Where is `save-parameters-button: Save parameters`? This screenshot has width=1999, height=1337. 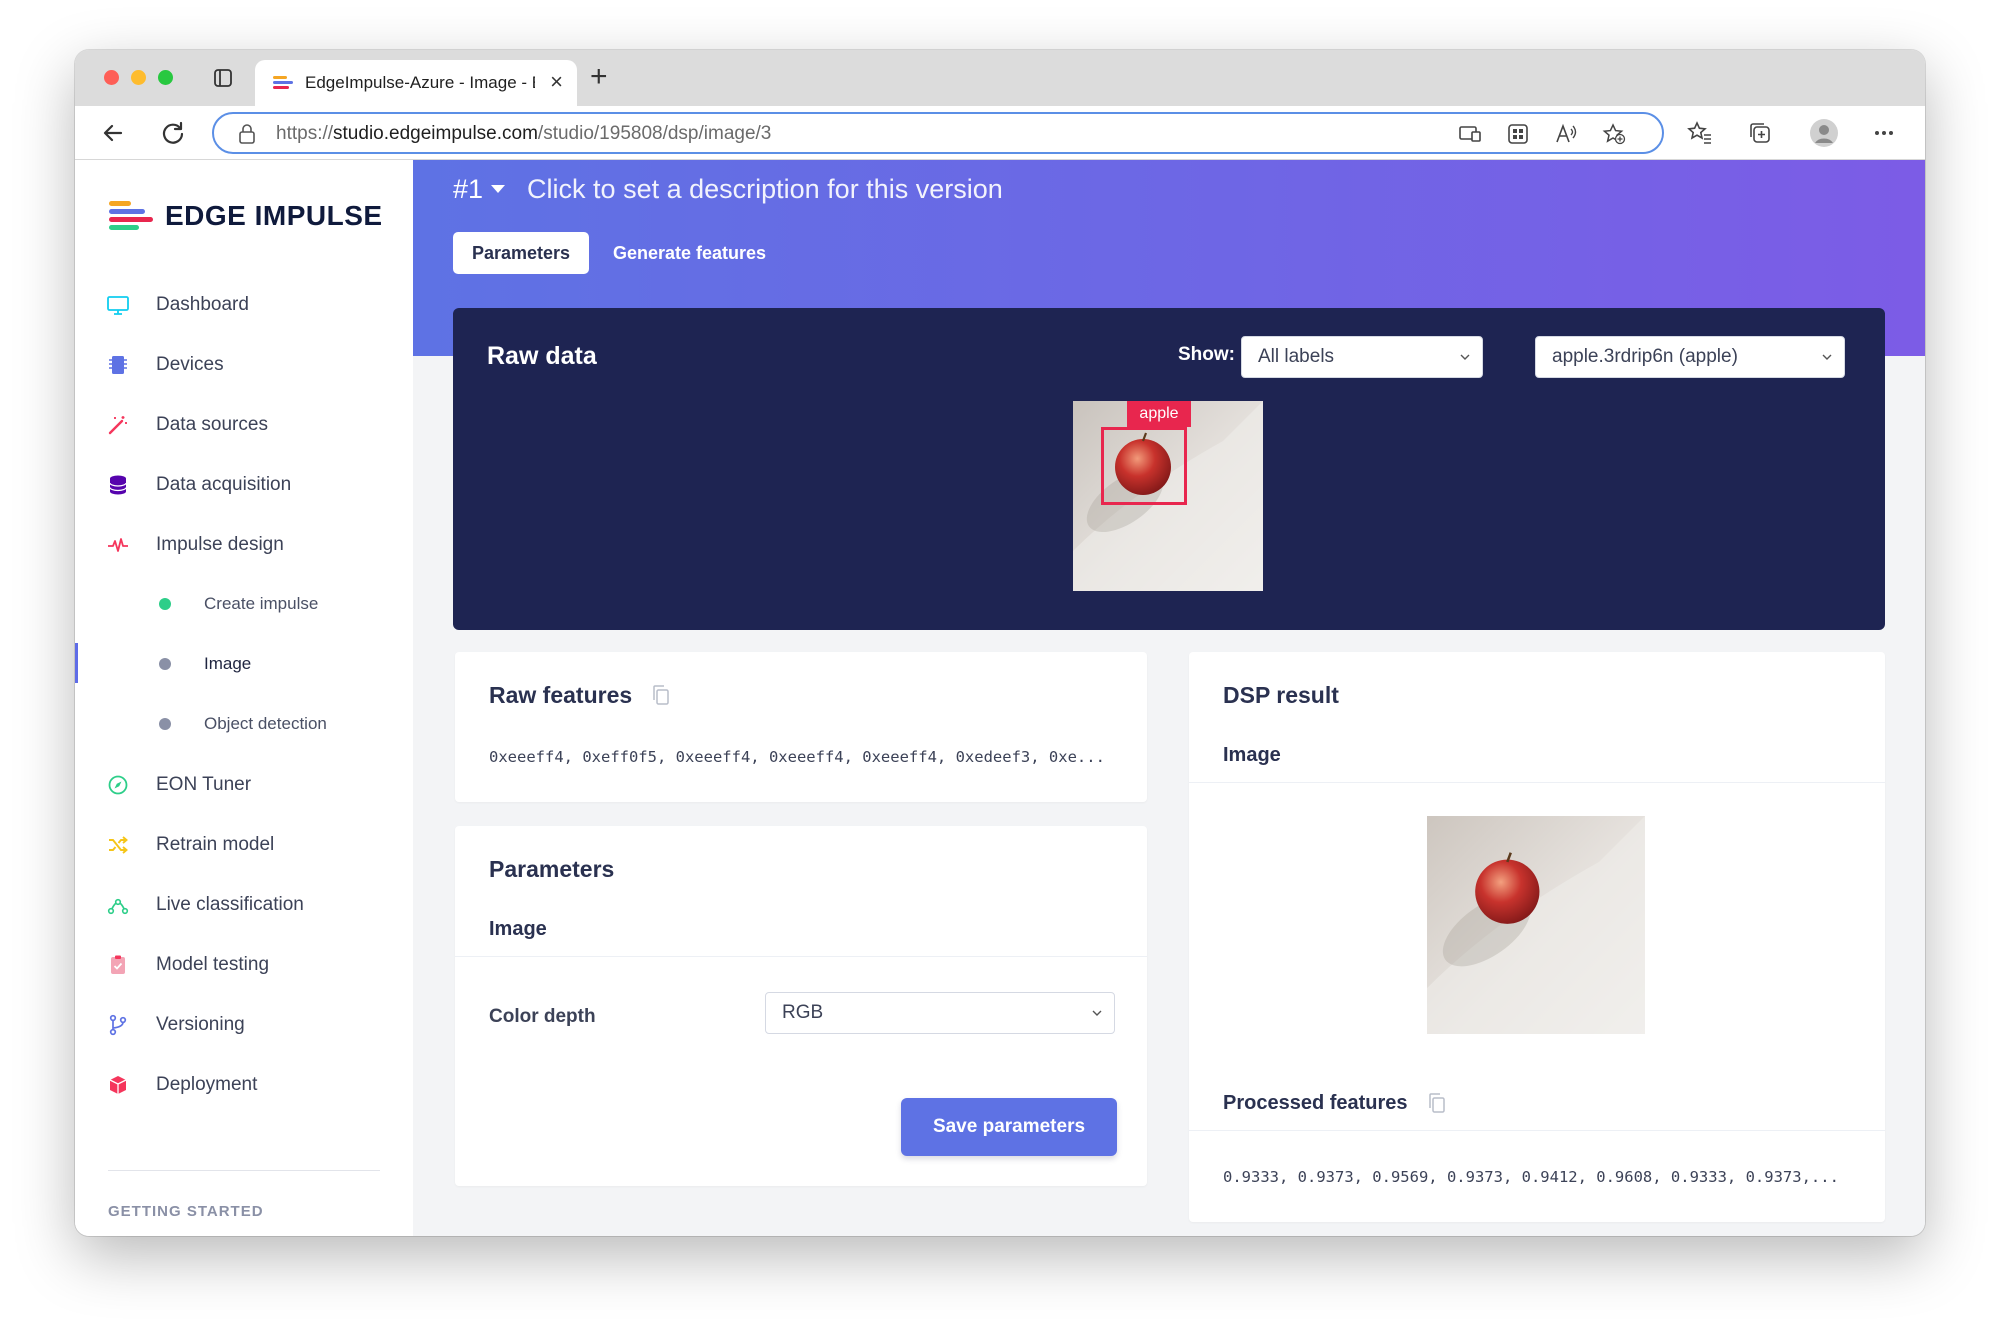 save-parameters-button: Save parameters is located at coordinates (1009, 1127).